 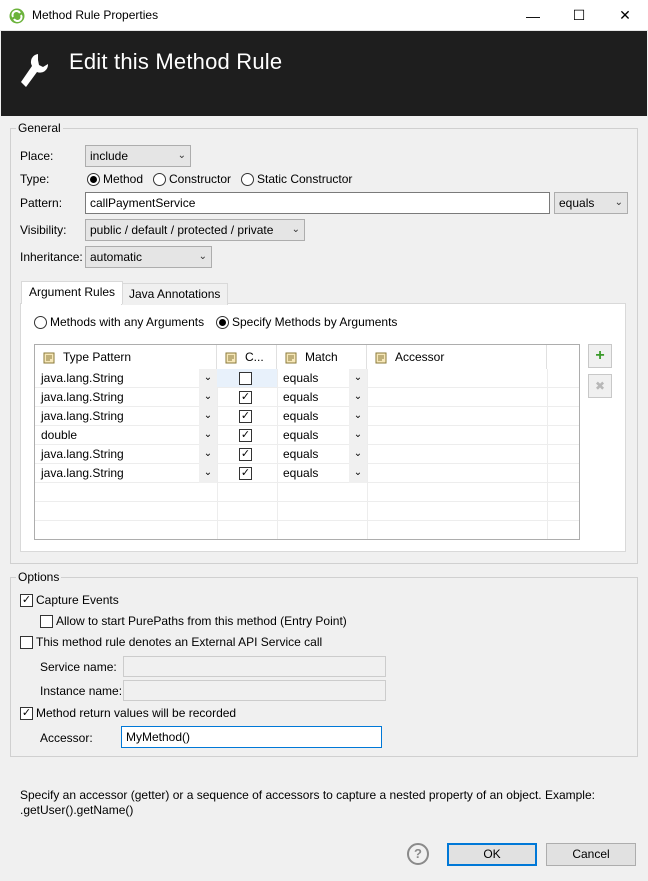 I want to click on mode-specify-label: Specify Methods by Arguments, so click(x=315, y=322).